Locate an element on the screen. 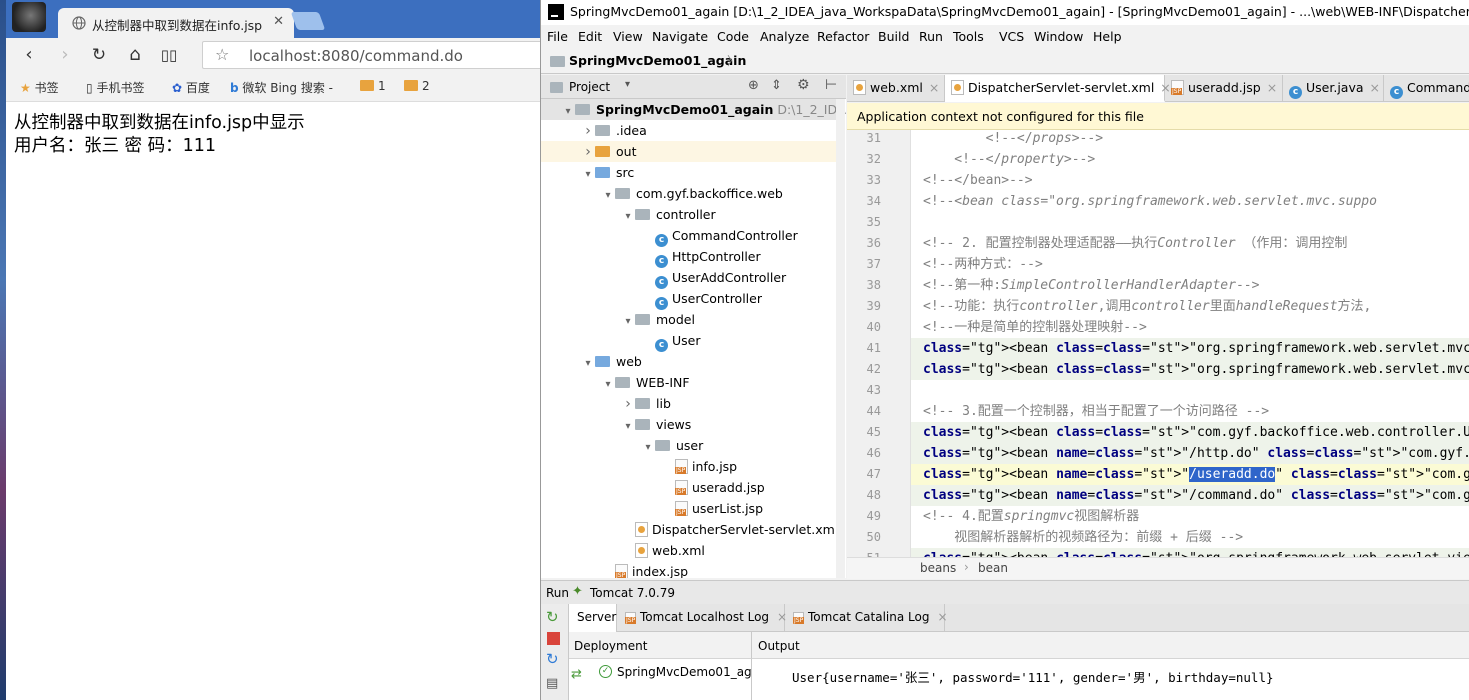  code-line: 视图解析器解析的视频路径为：前缀 + 后缀 --> is located at coordinates (1083, 537).